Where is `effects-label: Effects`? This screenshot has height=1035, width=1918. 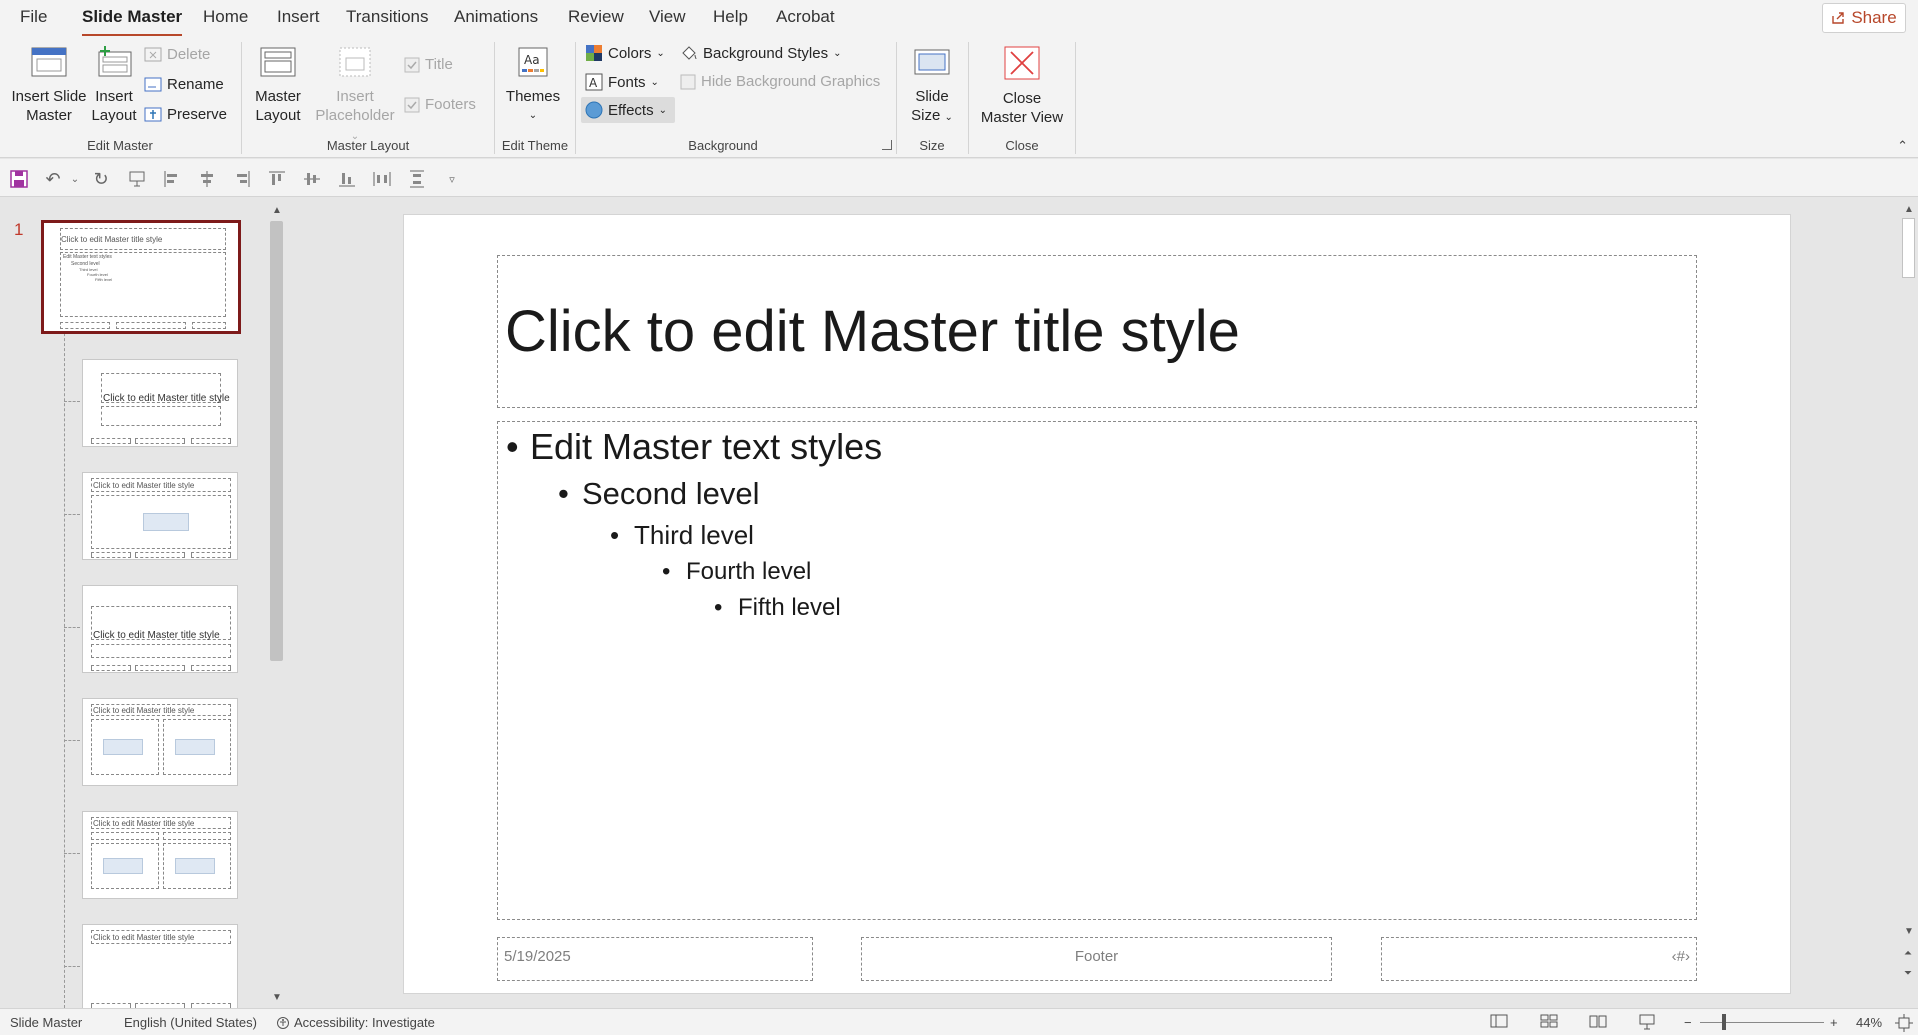
effects-label: Effects is located at coordinates (631, 110).